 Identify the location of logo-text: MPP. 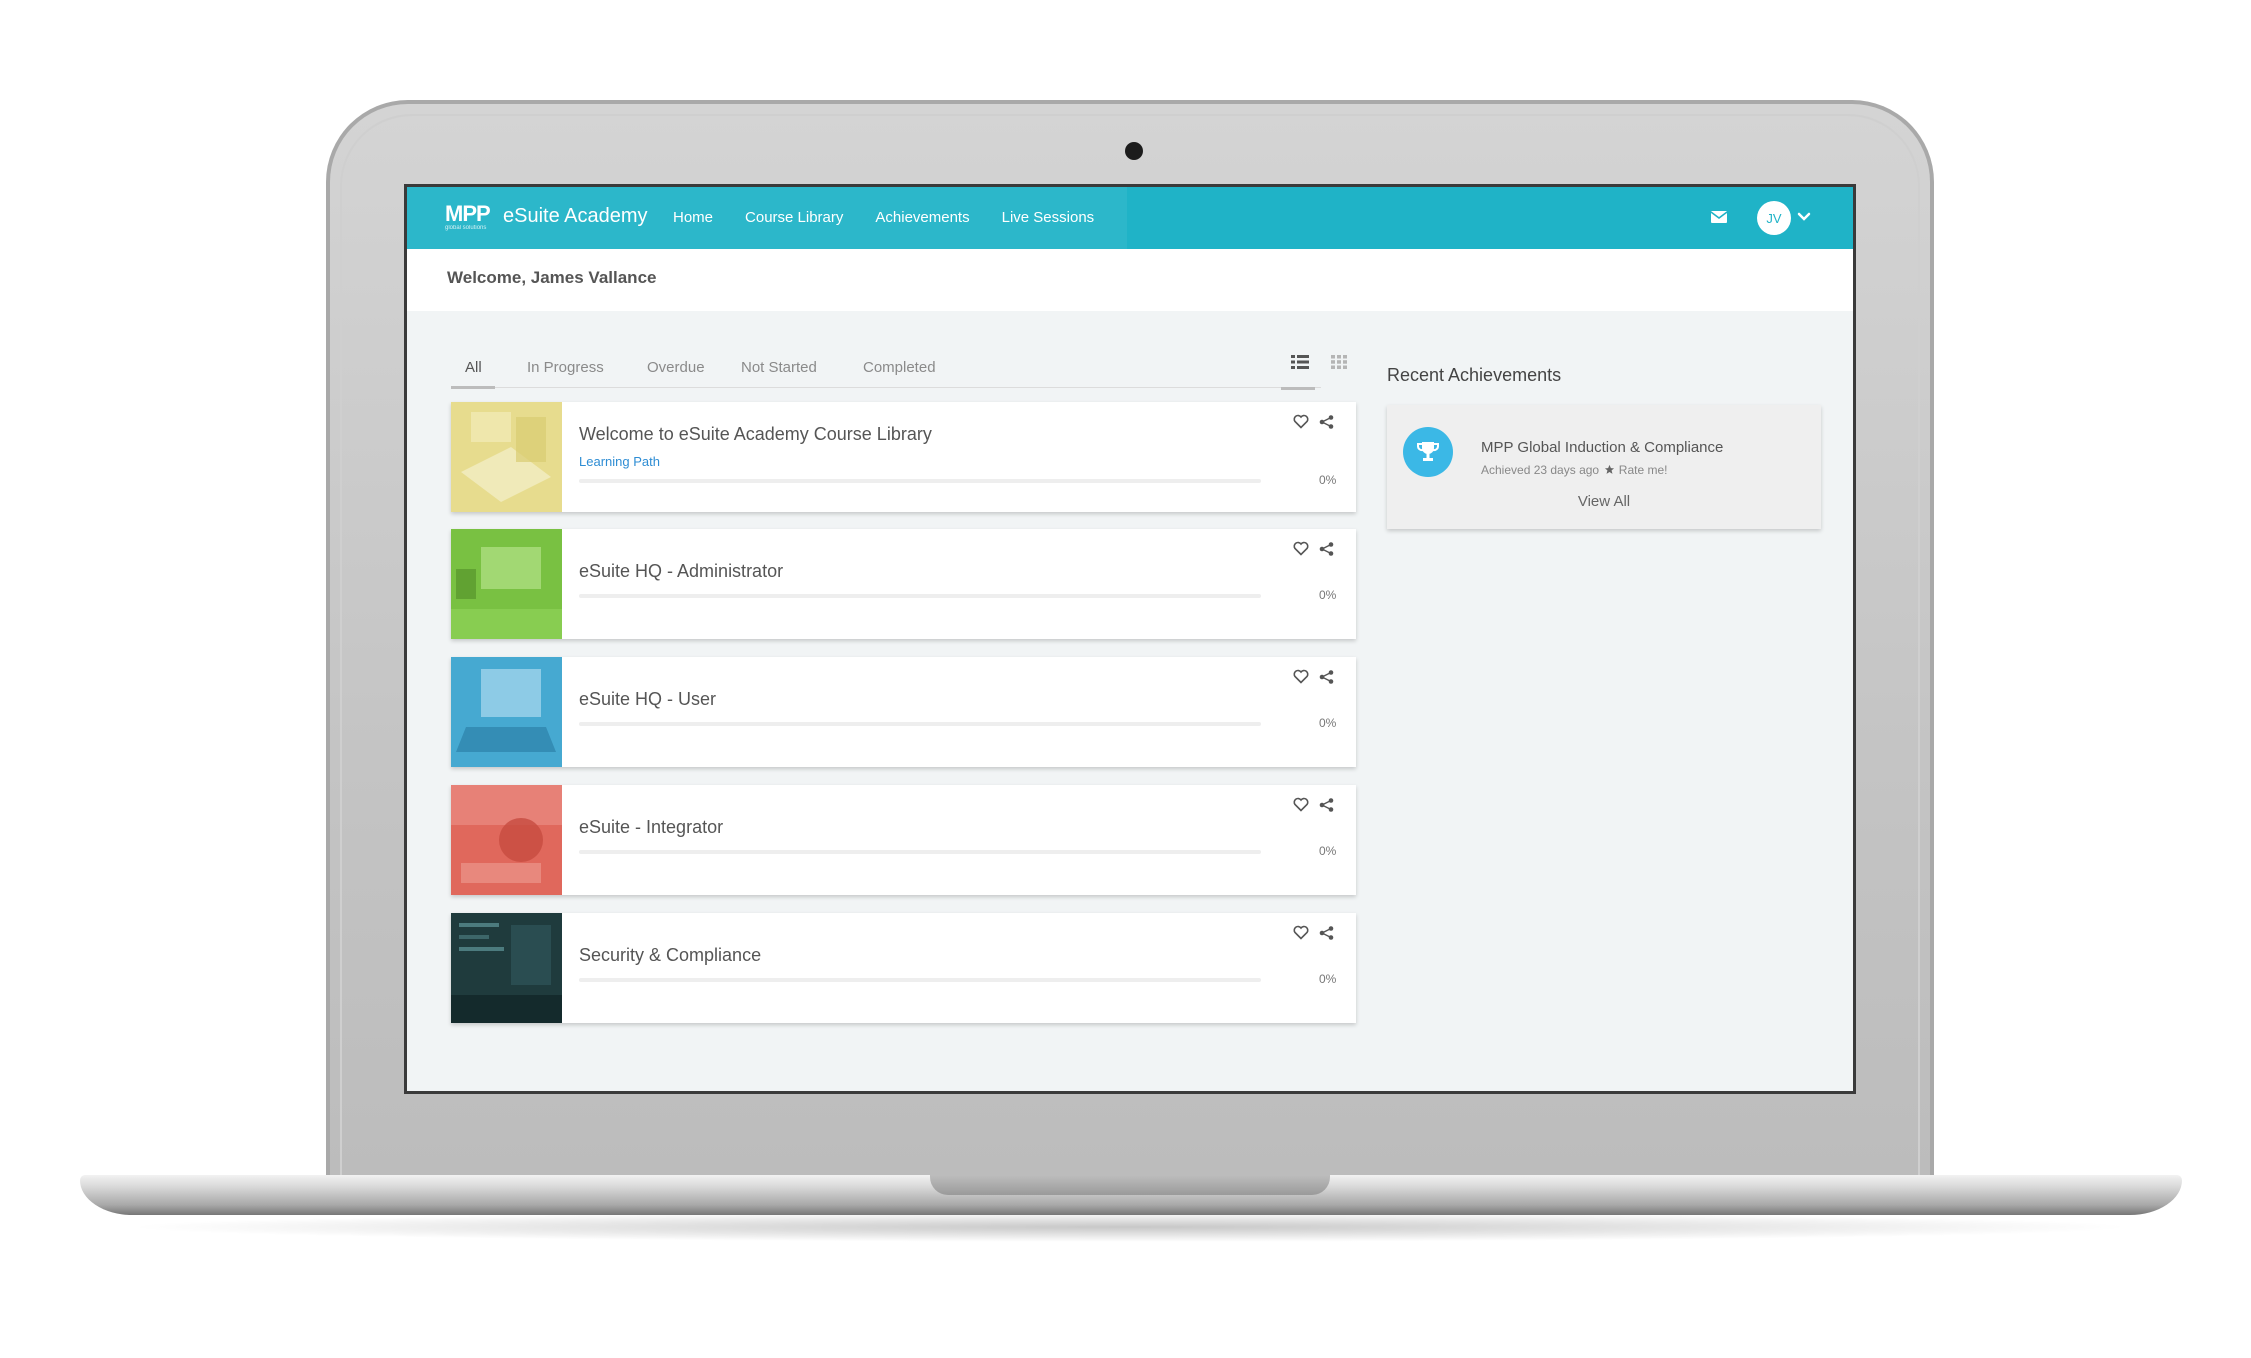
(468, 213).